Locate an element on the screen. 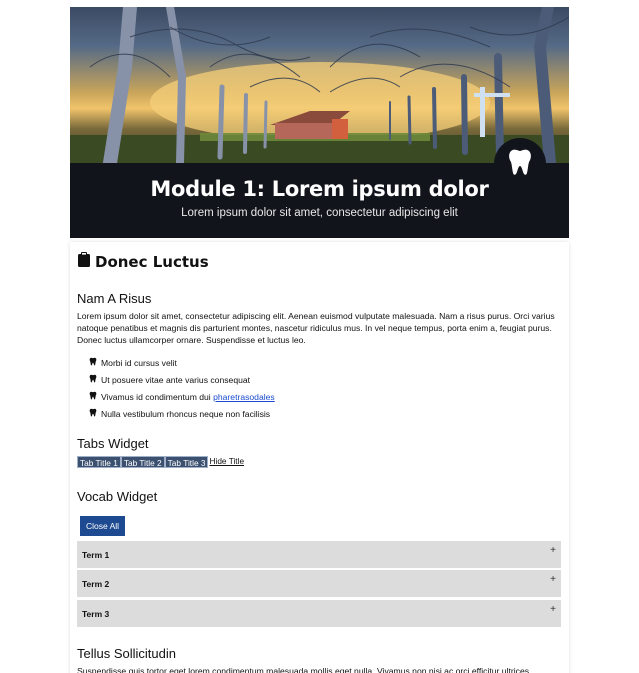 The height and width of the screenshot is (673, 639). list-item-text: Morbi id cursus velit is located at coordinates (139, 362).